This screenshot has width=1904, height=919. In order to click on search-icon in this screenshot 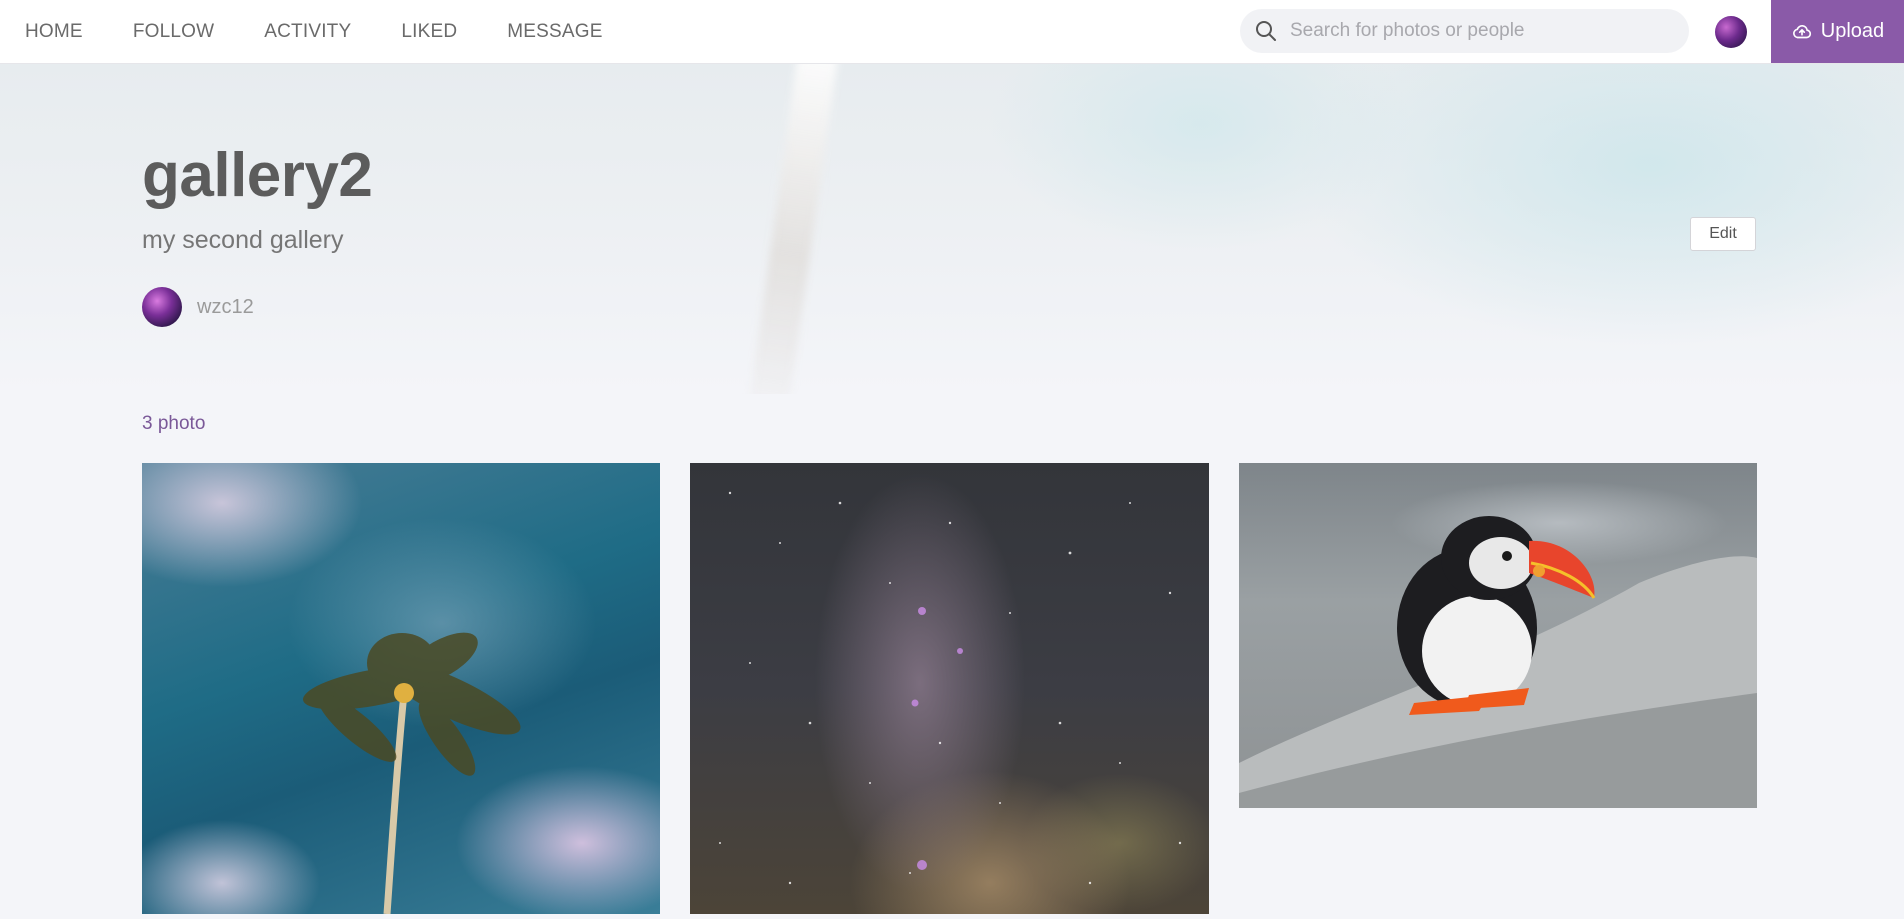, I will do `click(1266, 31)`.